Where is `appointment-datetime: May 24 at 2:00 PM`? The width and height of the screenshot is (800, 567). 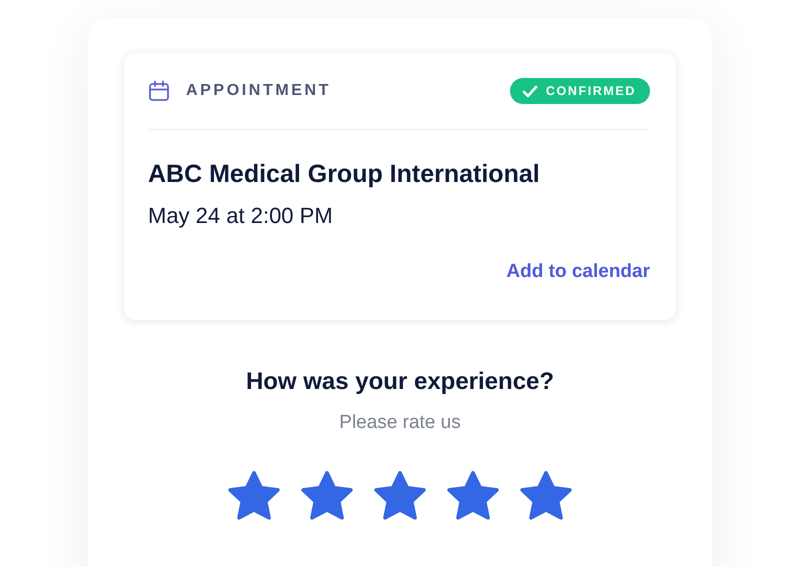
appointment-datetime: May 24 at 2:00 PM is located at coordinates (241, 216).